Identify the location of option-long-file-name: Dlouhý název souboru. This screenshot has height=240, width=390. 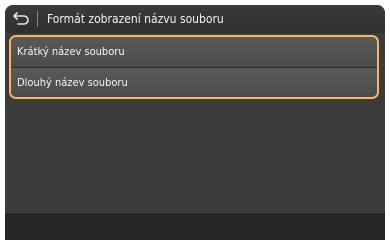
(194, 82).